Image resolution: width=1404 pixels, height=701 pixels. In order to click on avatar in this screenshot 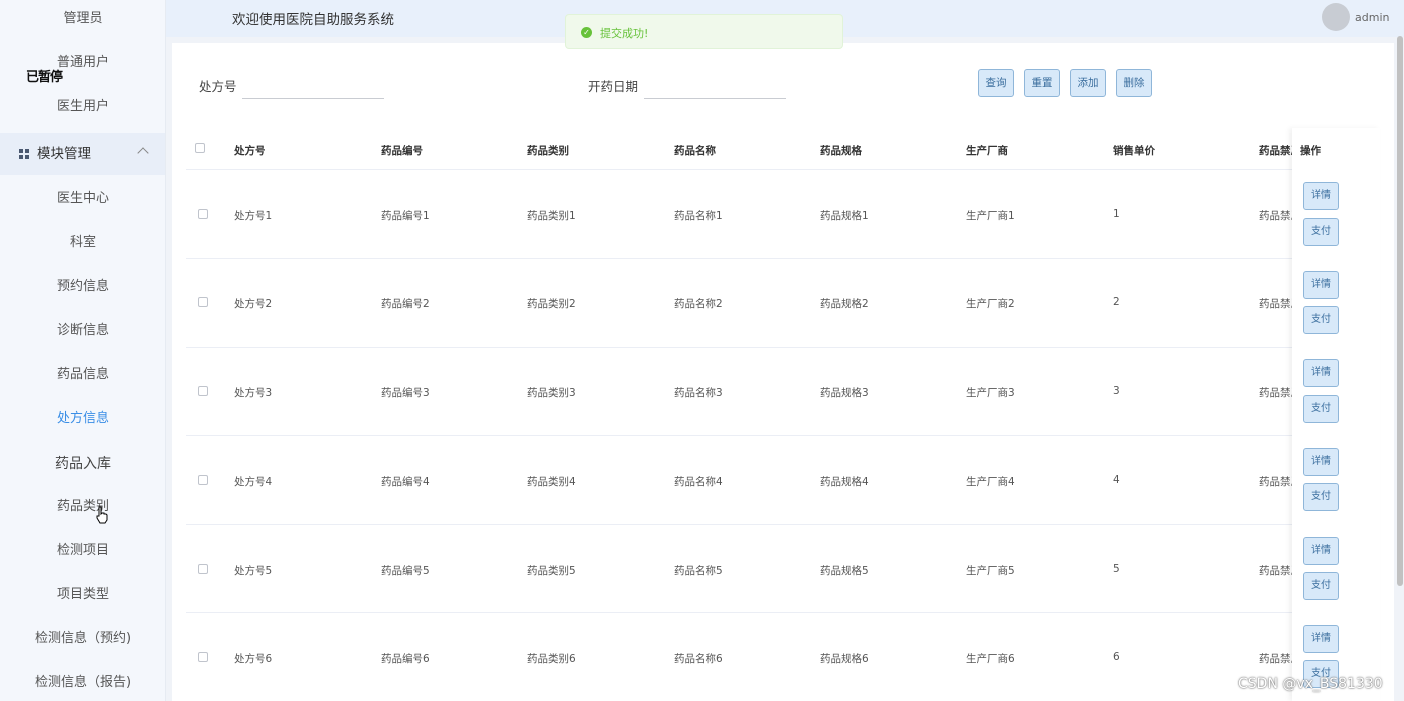, I will do `click(1336, 17)`.